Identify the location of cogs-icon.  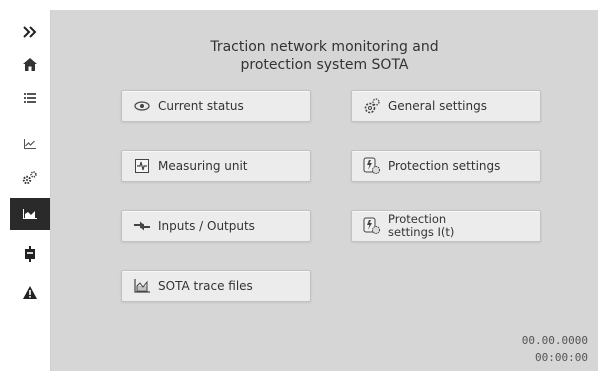
(372, 106).